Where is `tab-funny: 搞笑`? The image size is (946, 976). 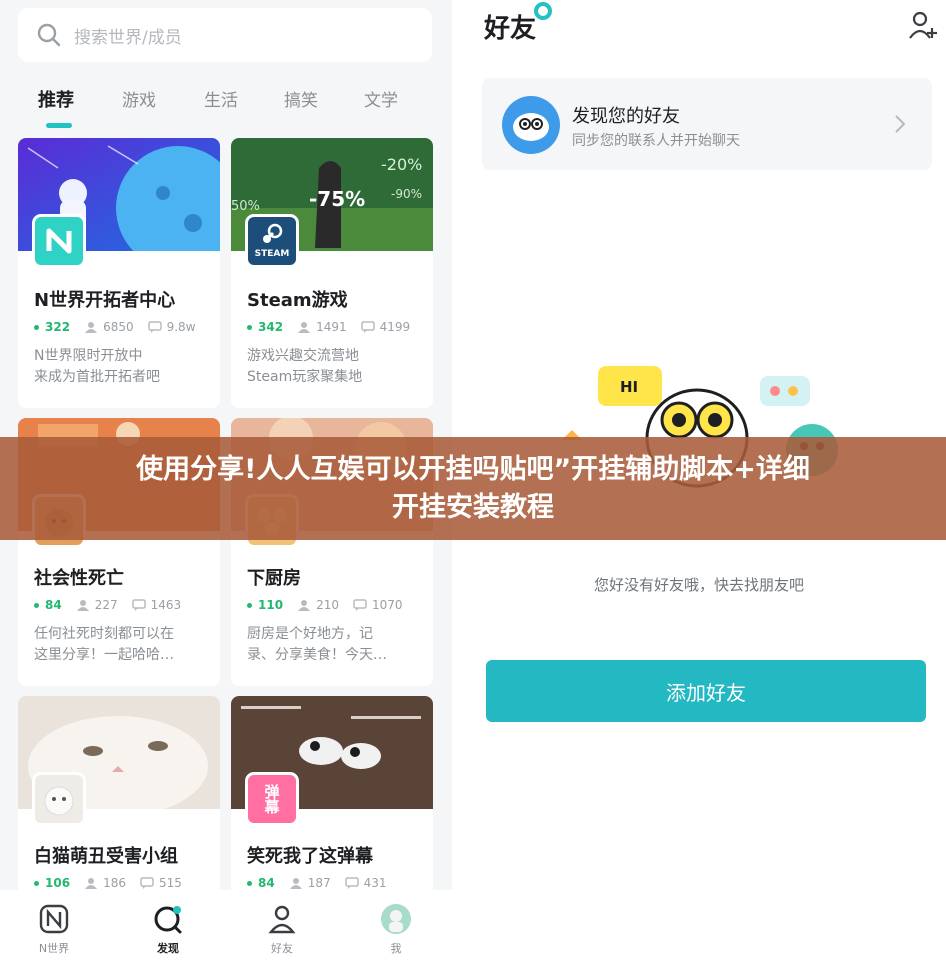 tab-funny: 搞笑 is located at coordinates (301, 98).